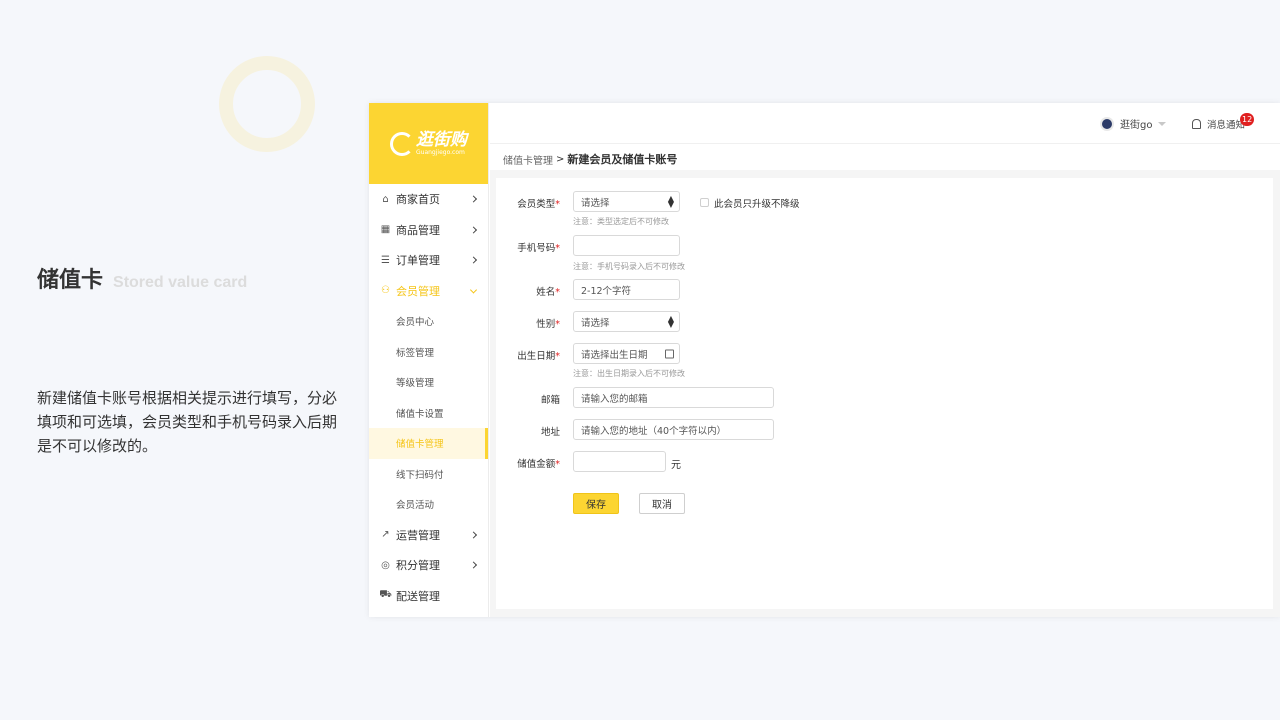  Describe the element at coordinates (428, 413) in the screenshot. I see `sidebar-subitem-card-settings: 储值卡设置` at that location.